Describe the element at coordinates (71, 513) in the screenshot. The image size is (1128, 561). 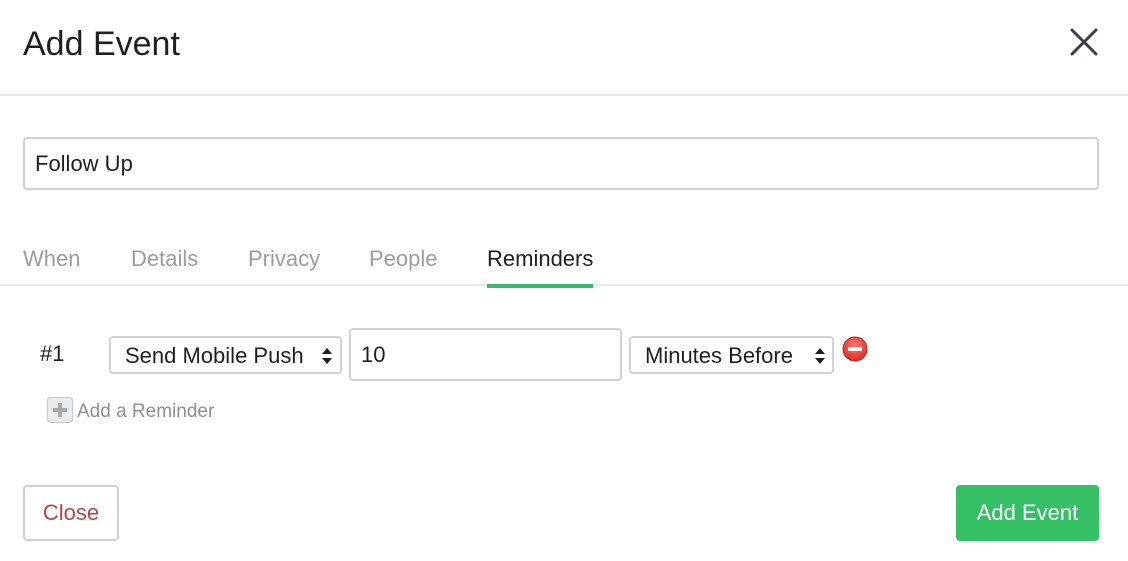
I see `close-button: Close` at that location.